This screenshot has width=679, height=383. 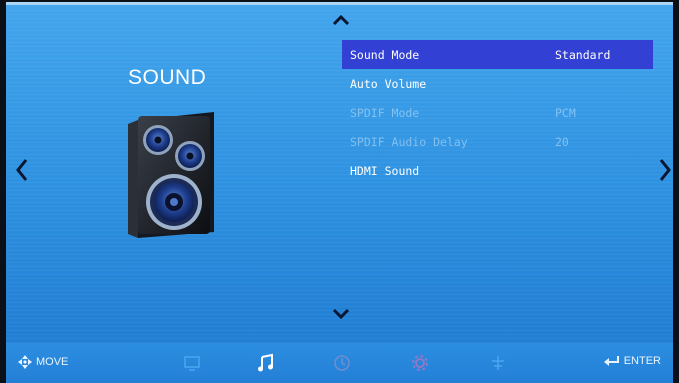 I want to click on nav-right-arrow-icon, so click(x=665, y=170).